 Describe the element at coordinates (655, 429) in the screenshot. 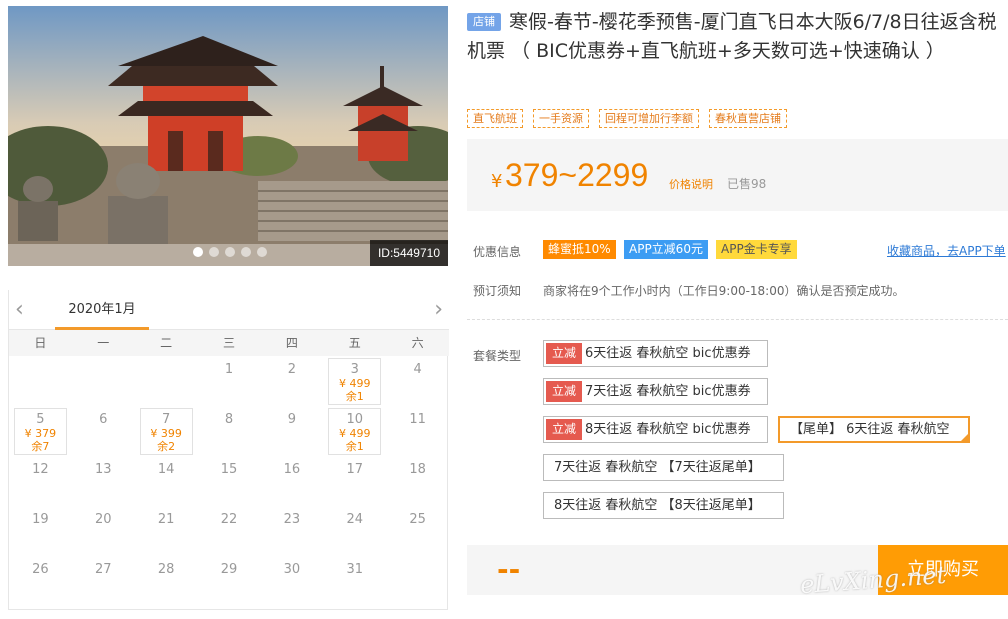

I see `package-option: 立减 8天往返 春秋航空 bic优惠券` at that location.